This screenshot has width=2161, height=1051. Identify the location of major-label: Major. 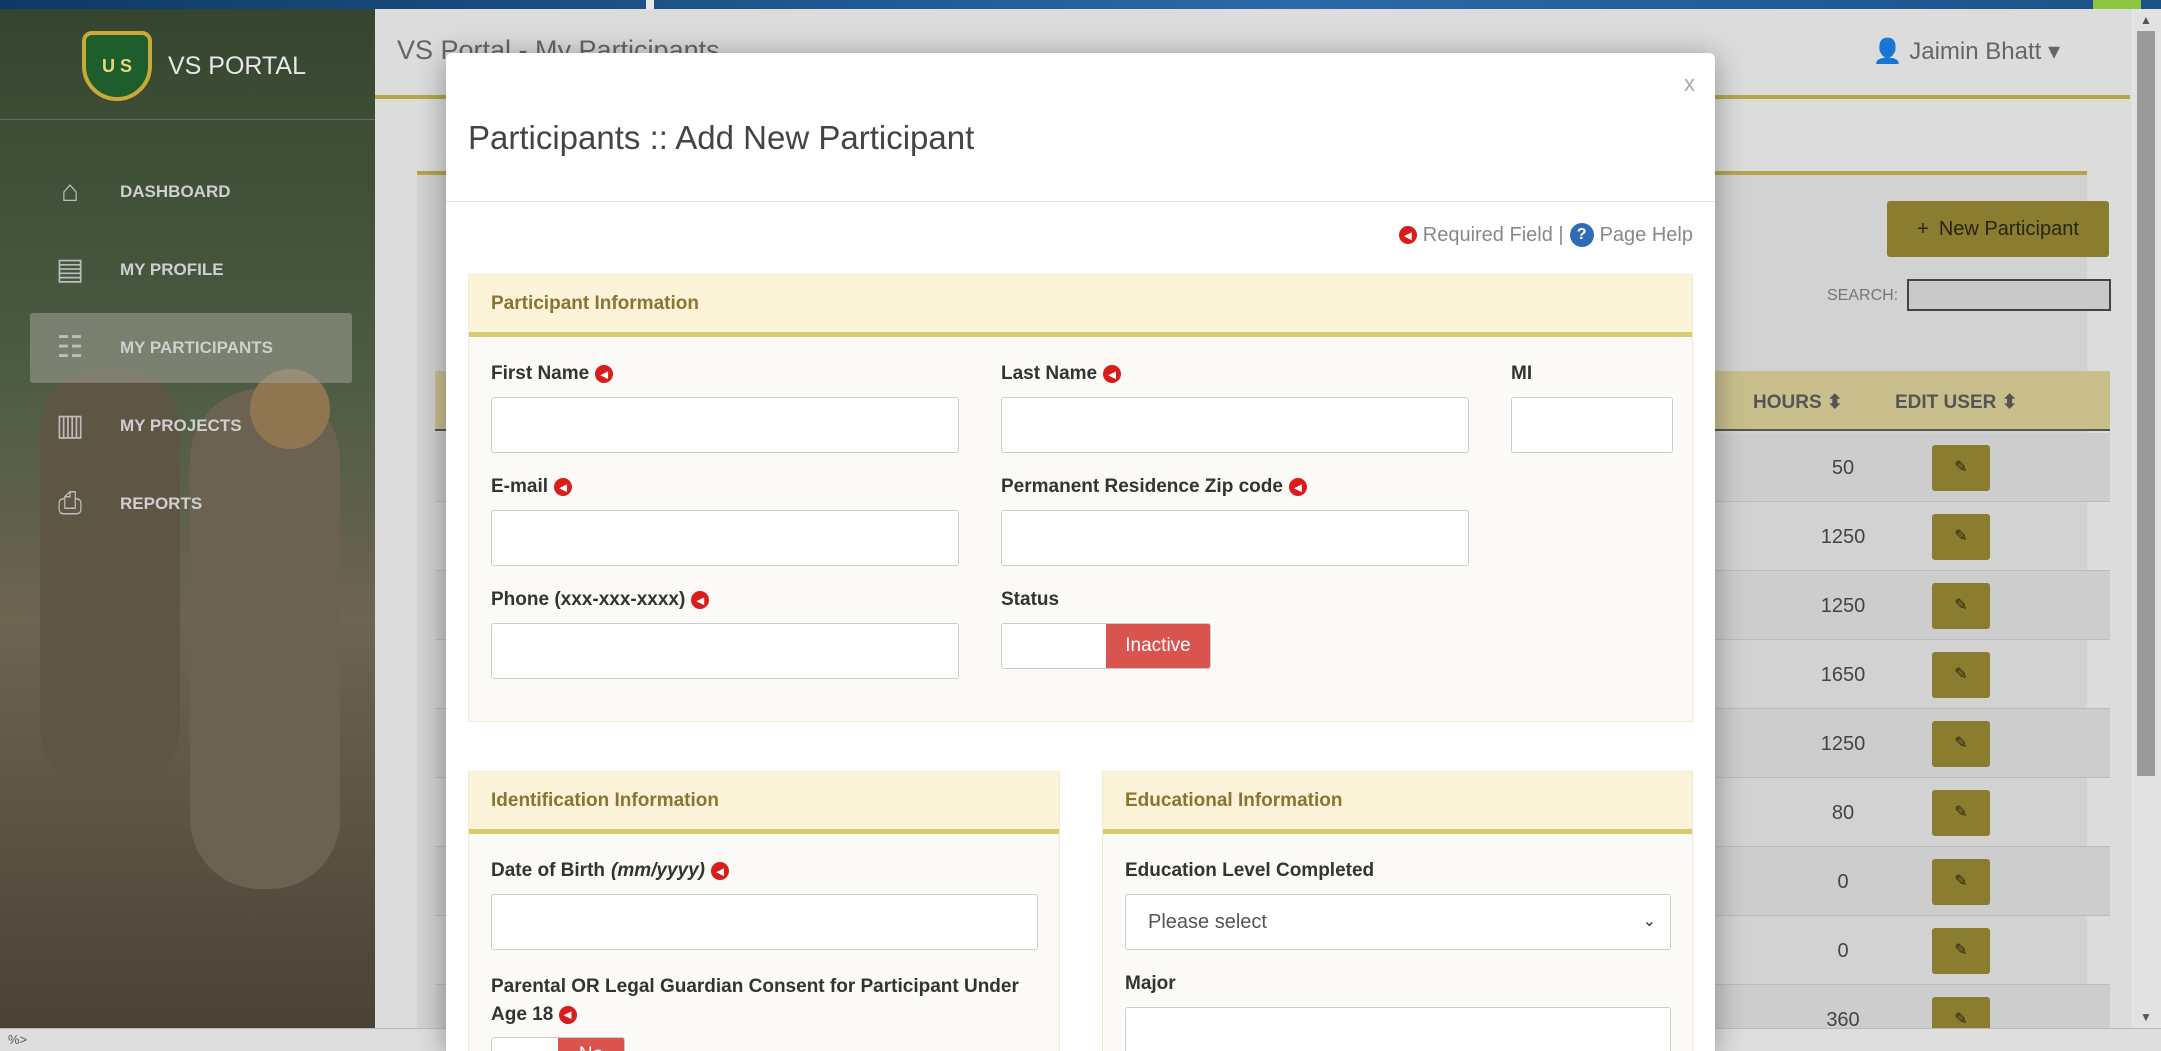
(1150, 984).